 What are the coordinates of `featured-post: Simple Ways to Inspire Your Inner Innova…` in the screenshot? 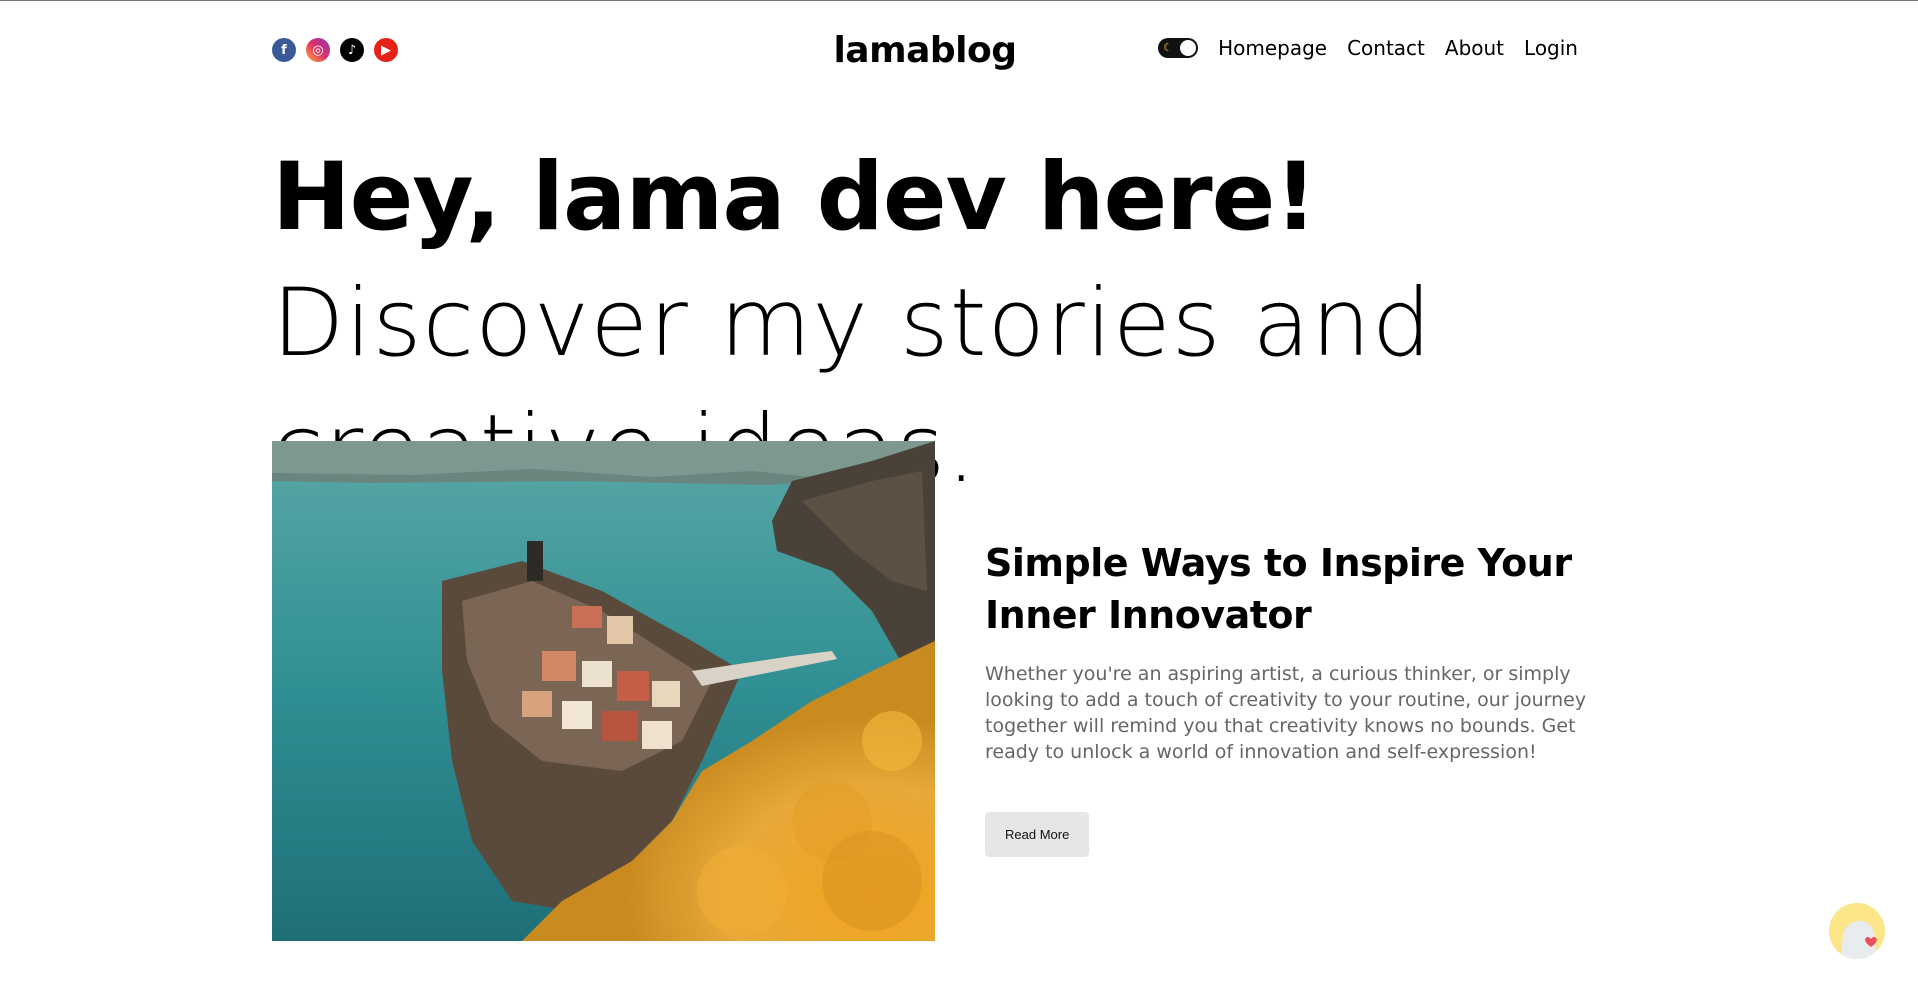 It's located at (1310, 697).